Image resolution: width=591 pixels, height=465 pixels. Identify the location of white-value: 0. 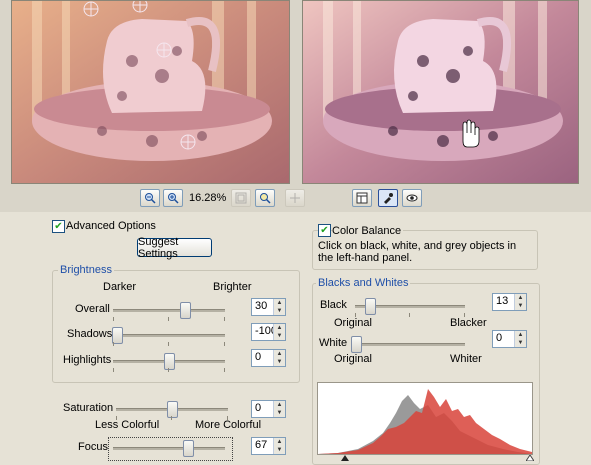
(499, 338).